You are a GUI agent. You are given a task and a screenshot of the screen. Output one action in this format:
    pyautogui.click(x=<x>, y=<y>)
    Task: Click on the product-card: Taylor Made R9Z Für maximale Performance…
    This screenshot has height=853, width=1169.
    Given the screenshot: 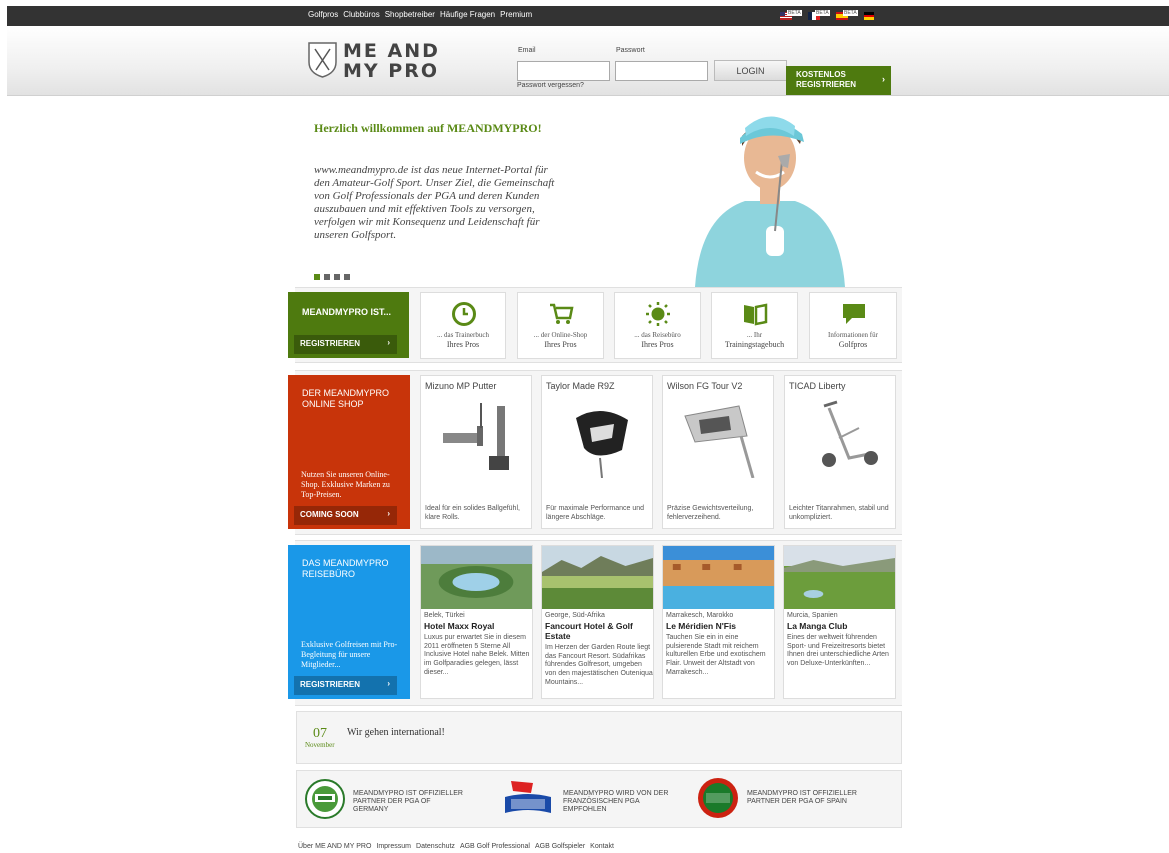 What is the action you would take?
    pyautogui.click(x=597, y=452)
    